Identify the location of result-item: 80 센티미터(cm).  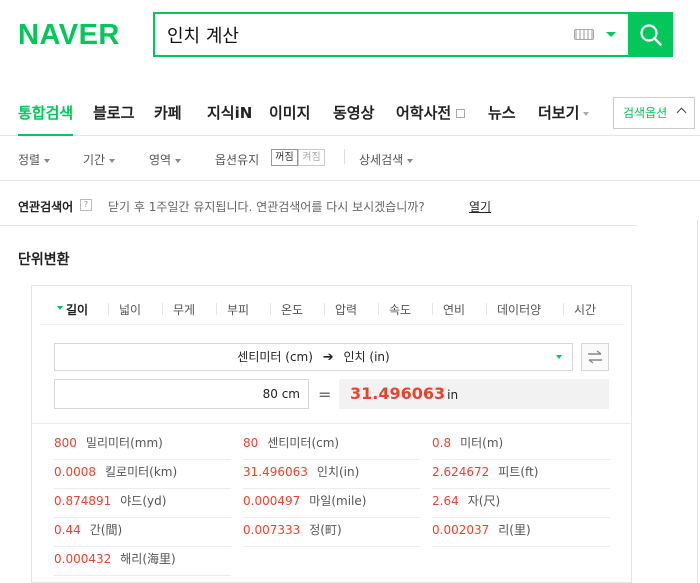
(331, 446).